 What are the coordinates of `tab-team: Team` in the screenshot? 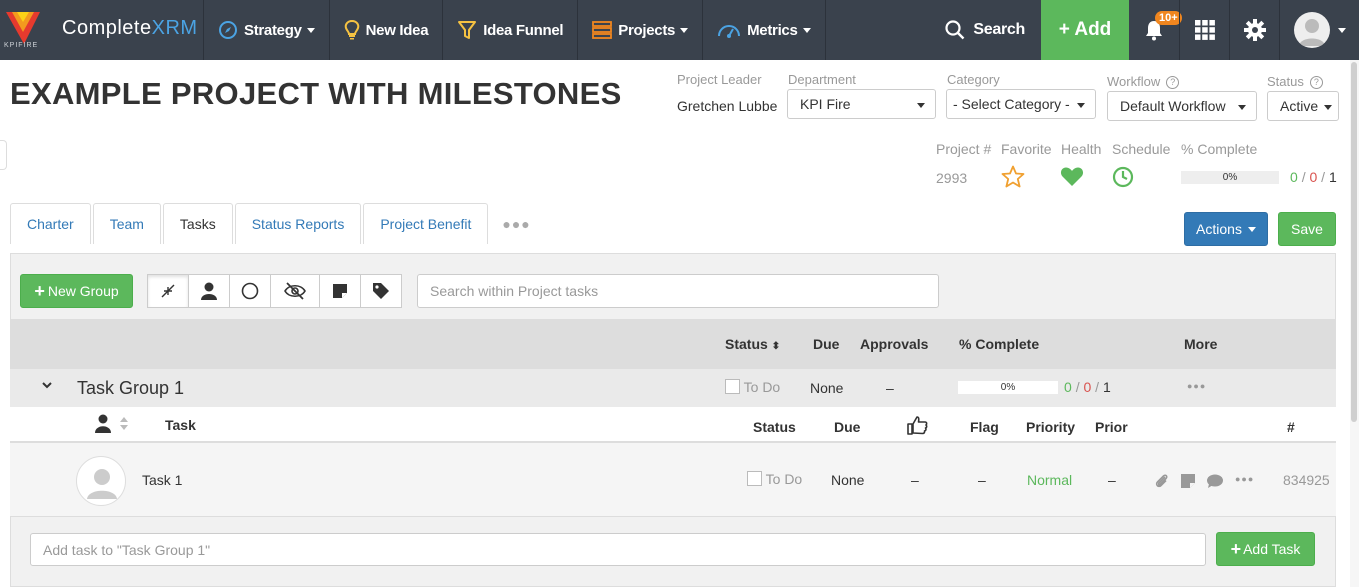 It's located at (126, 223).